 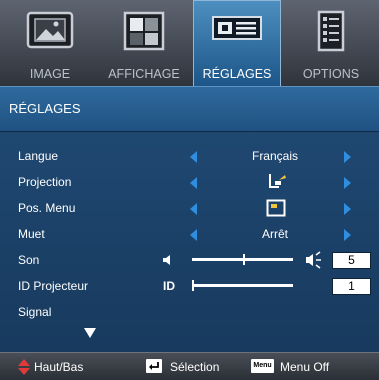 What do you see at coordinates (47, 208) in the screenshot?
I see `setting-pos-menu-label: Pos. Menu` at bounding box center [47, 208].